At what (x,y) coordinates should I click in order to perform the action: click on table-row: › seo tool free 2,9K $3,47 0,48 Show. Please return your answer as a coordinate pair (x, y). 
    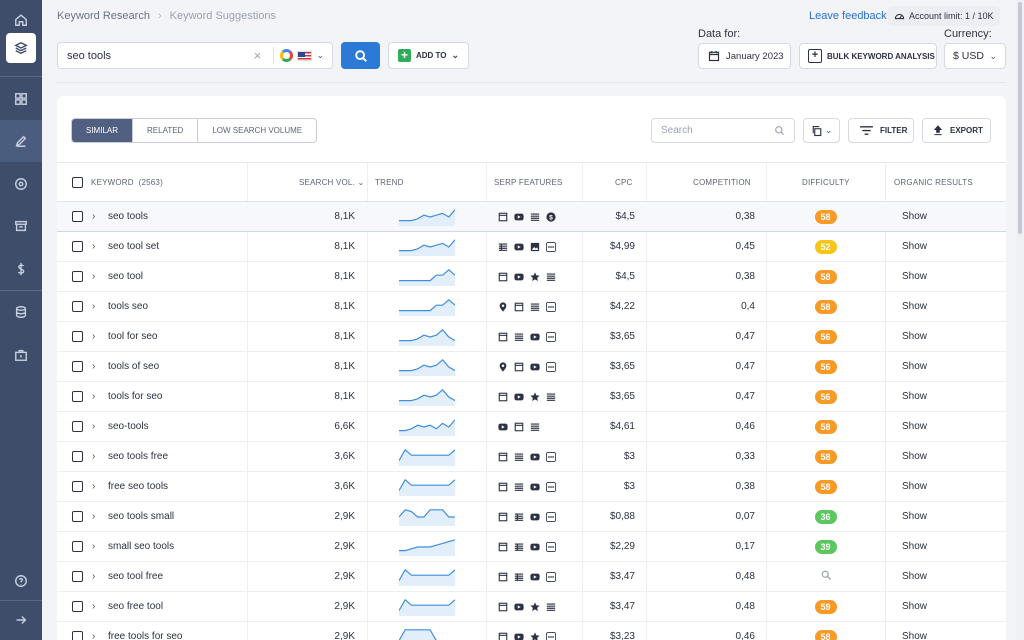
    Looking at the image, I should click on (531, 577).